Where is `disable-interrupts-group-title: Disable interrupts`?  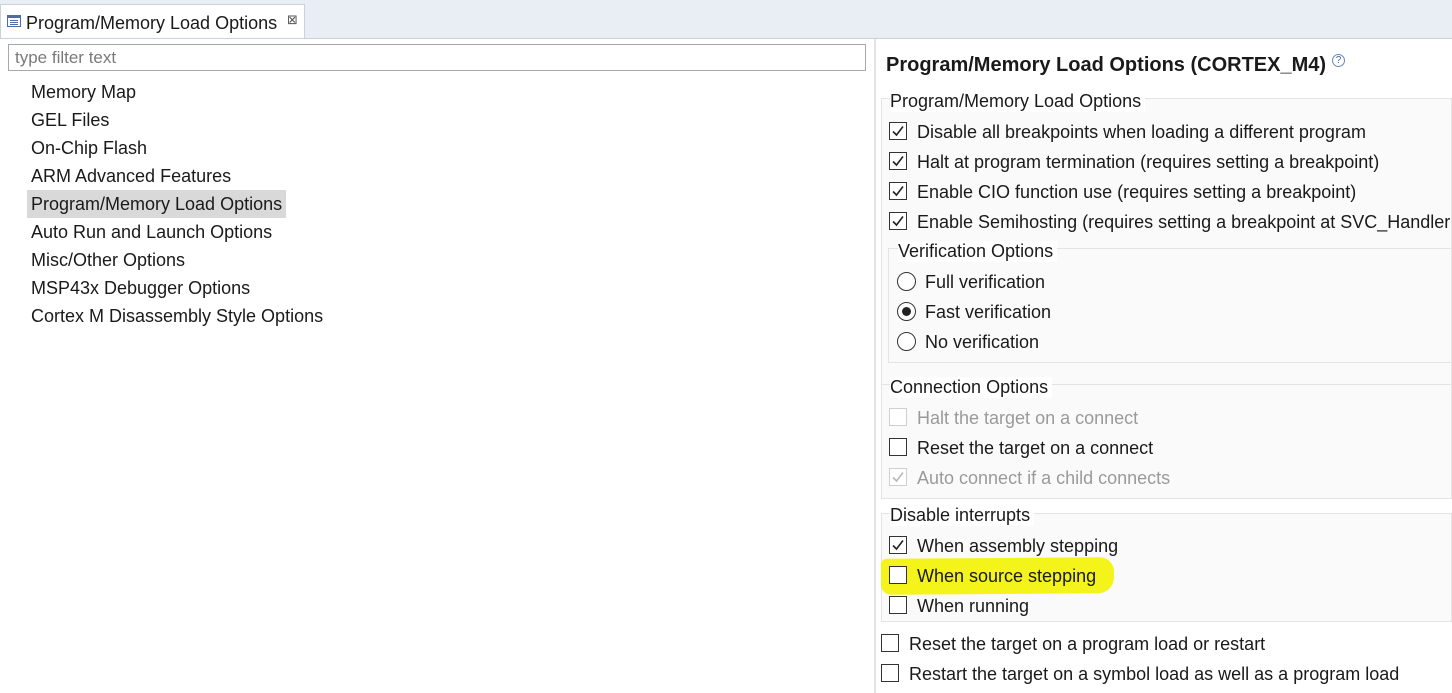 disable-interrupts-group-title: Disable interrupts is located at coordinates (962, 515).